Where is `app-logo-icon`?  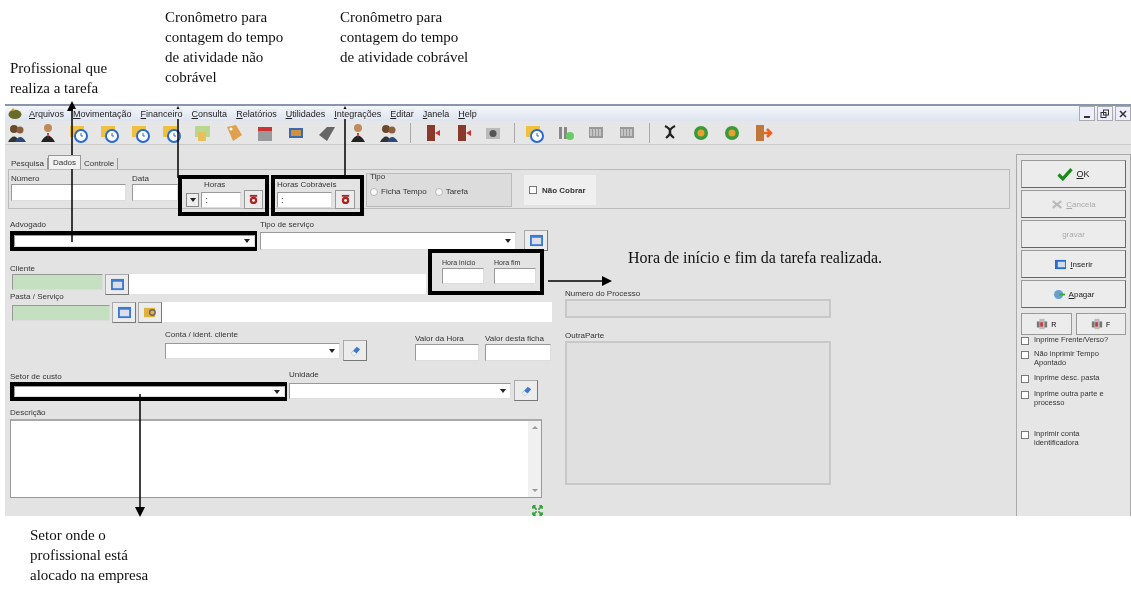
app-logo-icon is located at coordinates (15, 113).